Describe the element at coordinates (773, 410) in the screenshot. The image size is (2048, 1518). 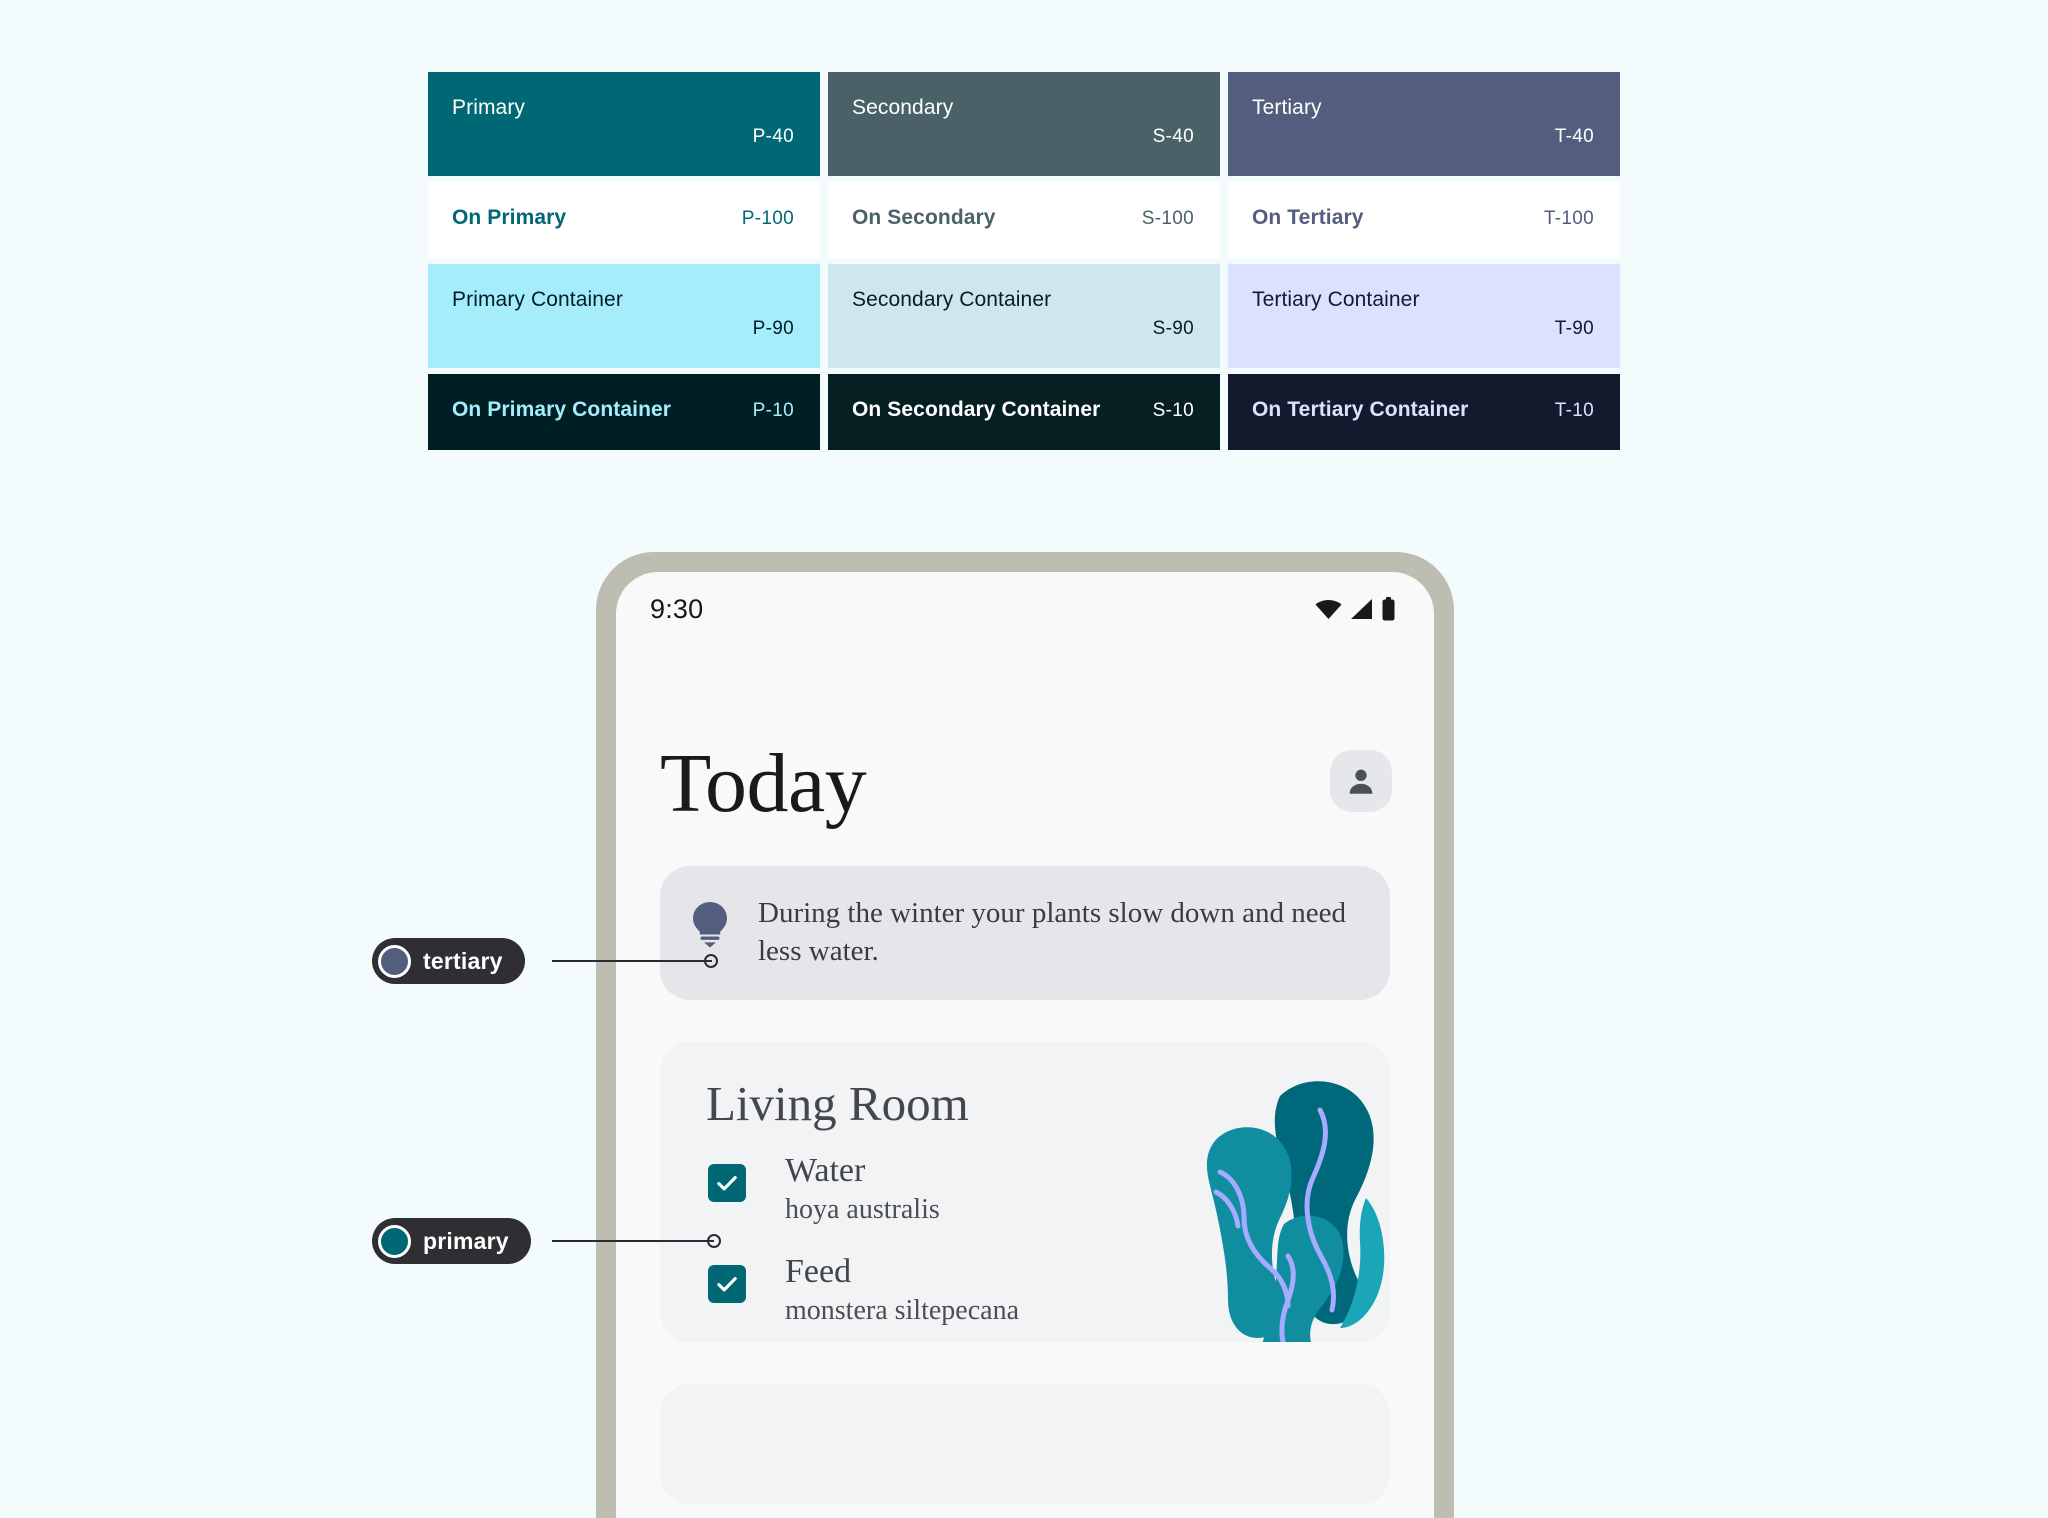
I see `swatch-token: P-10` at that location.